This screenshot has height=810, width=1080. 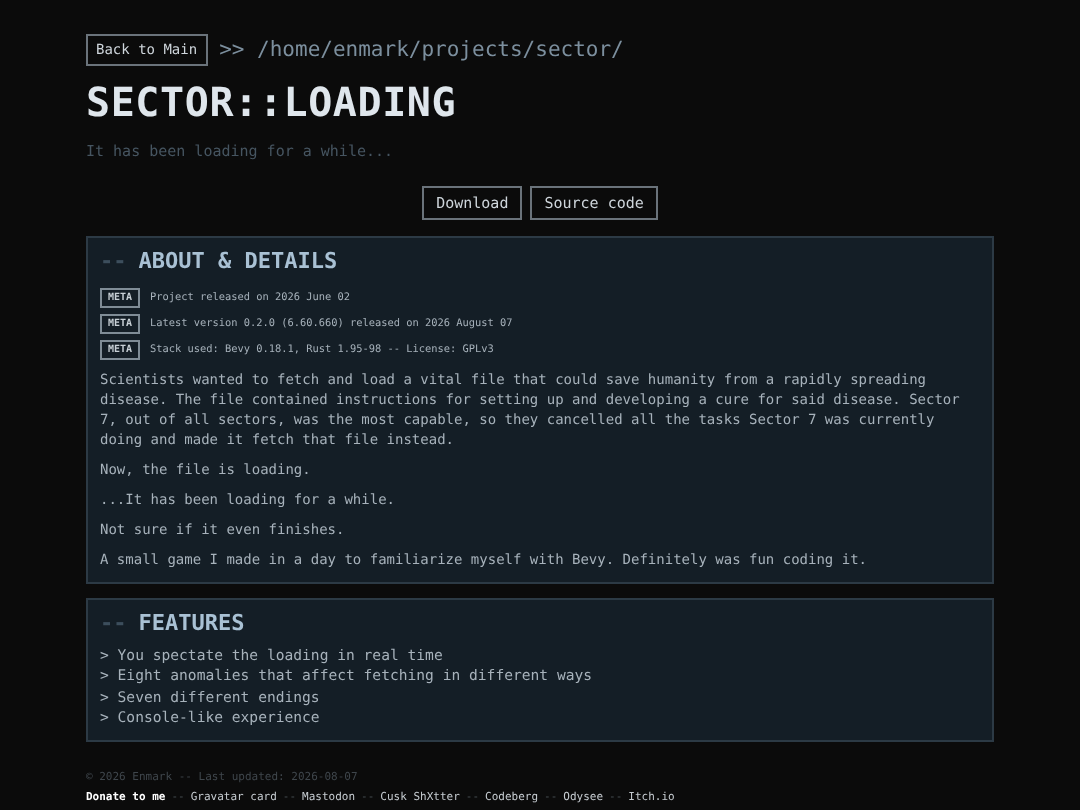 What do you see at coordinates (238, 261) in the screenshot?
I see `section-heading: ABOUT & DETAILS` at bounding box center [238, 261].